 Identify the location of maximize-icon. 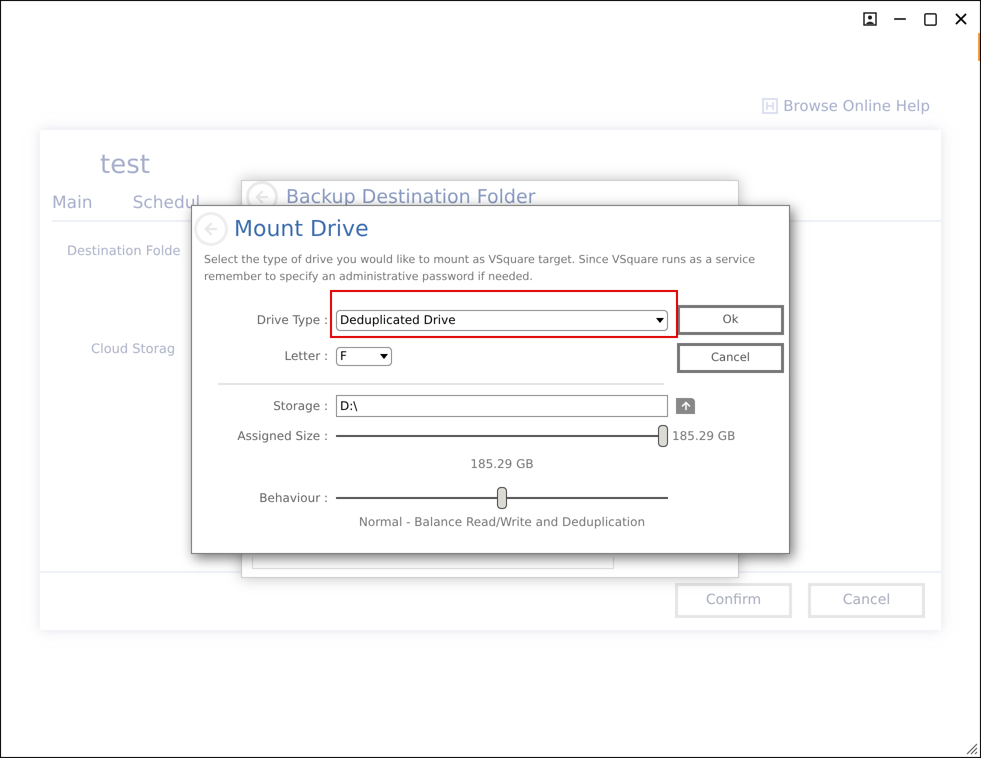
(930, 19).